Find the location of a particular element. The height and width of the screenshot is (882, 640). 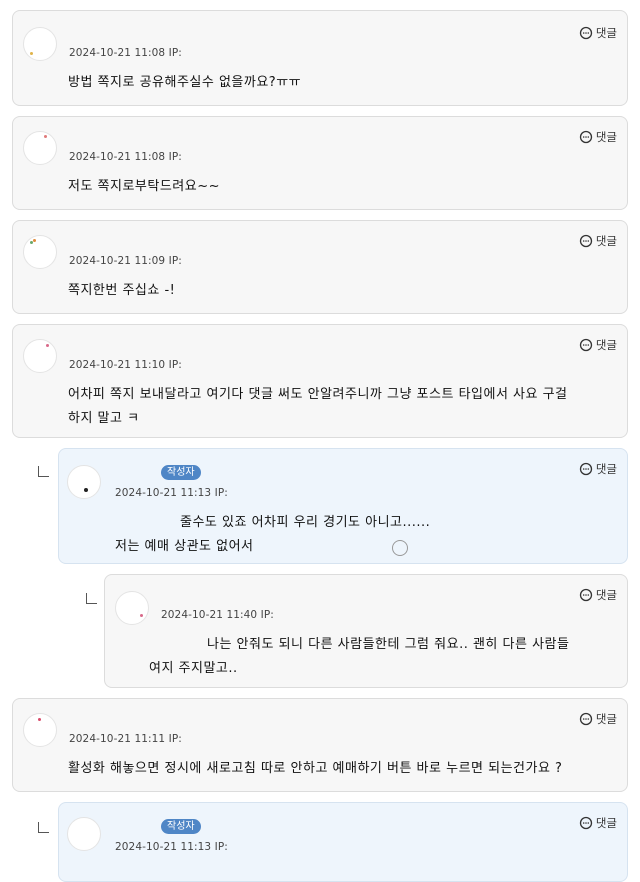

comment-text: 저도 쪽지로부탁드려요~~ is located at coordinates (144, 186).